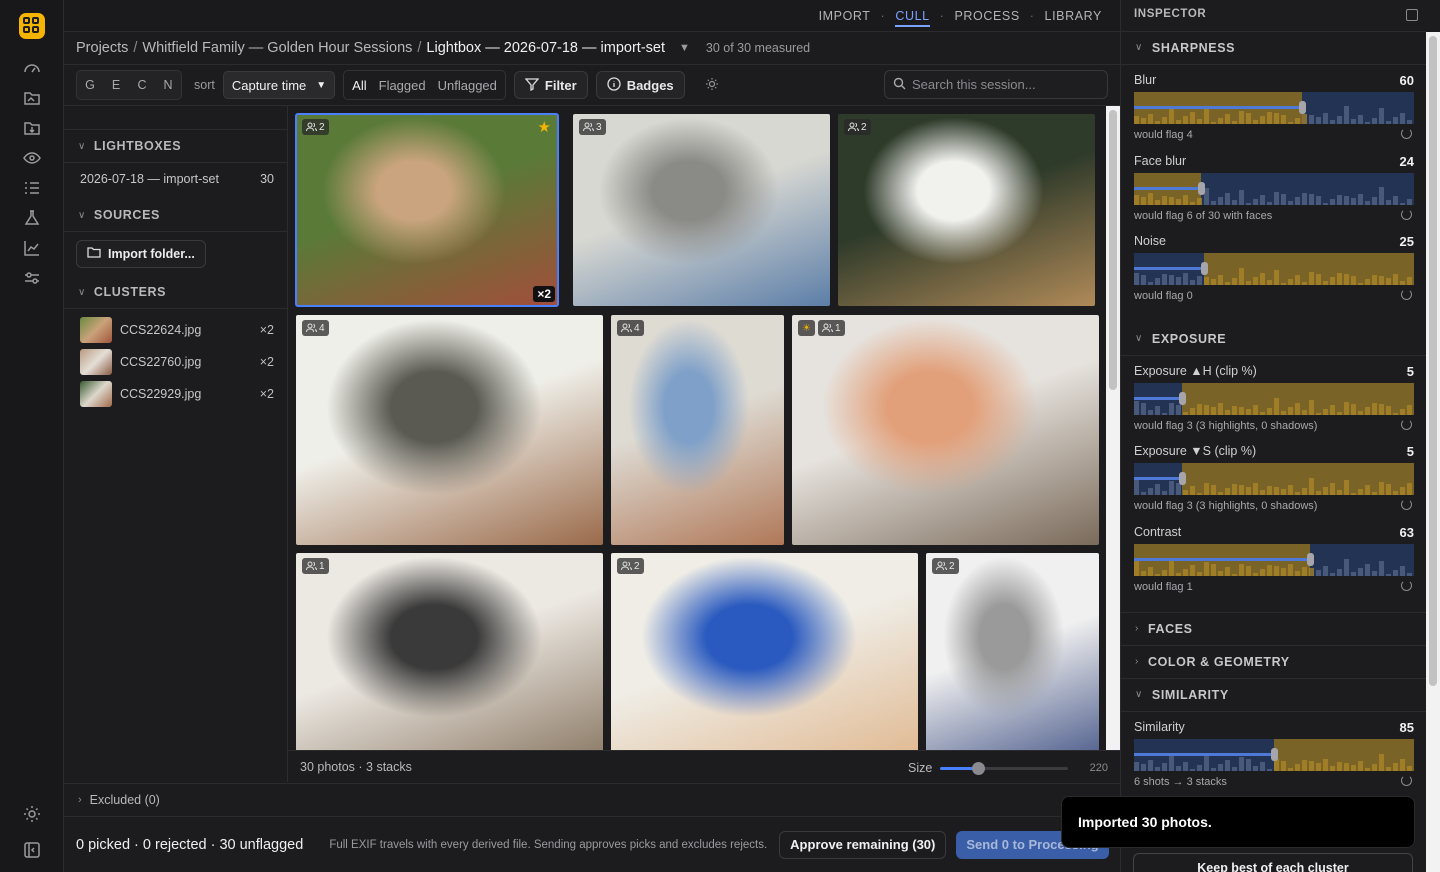 This screenshot has height=872, width=1440. I want to click on filter-button: Filter, so click(550, 85).